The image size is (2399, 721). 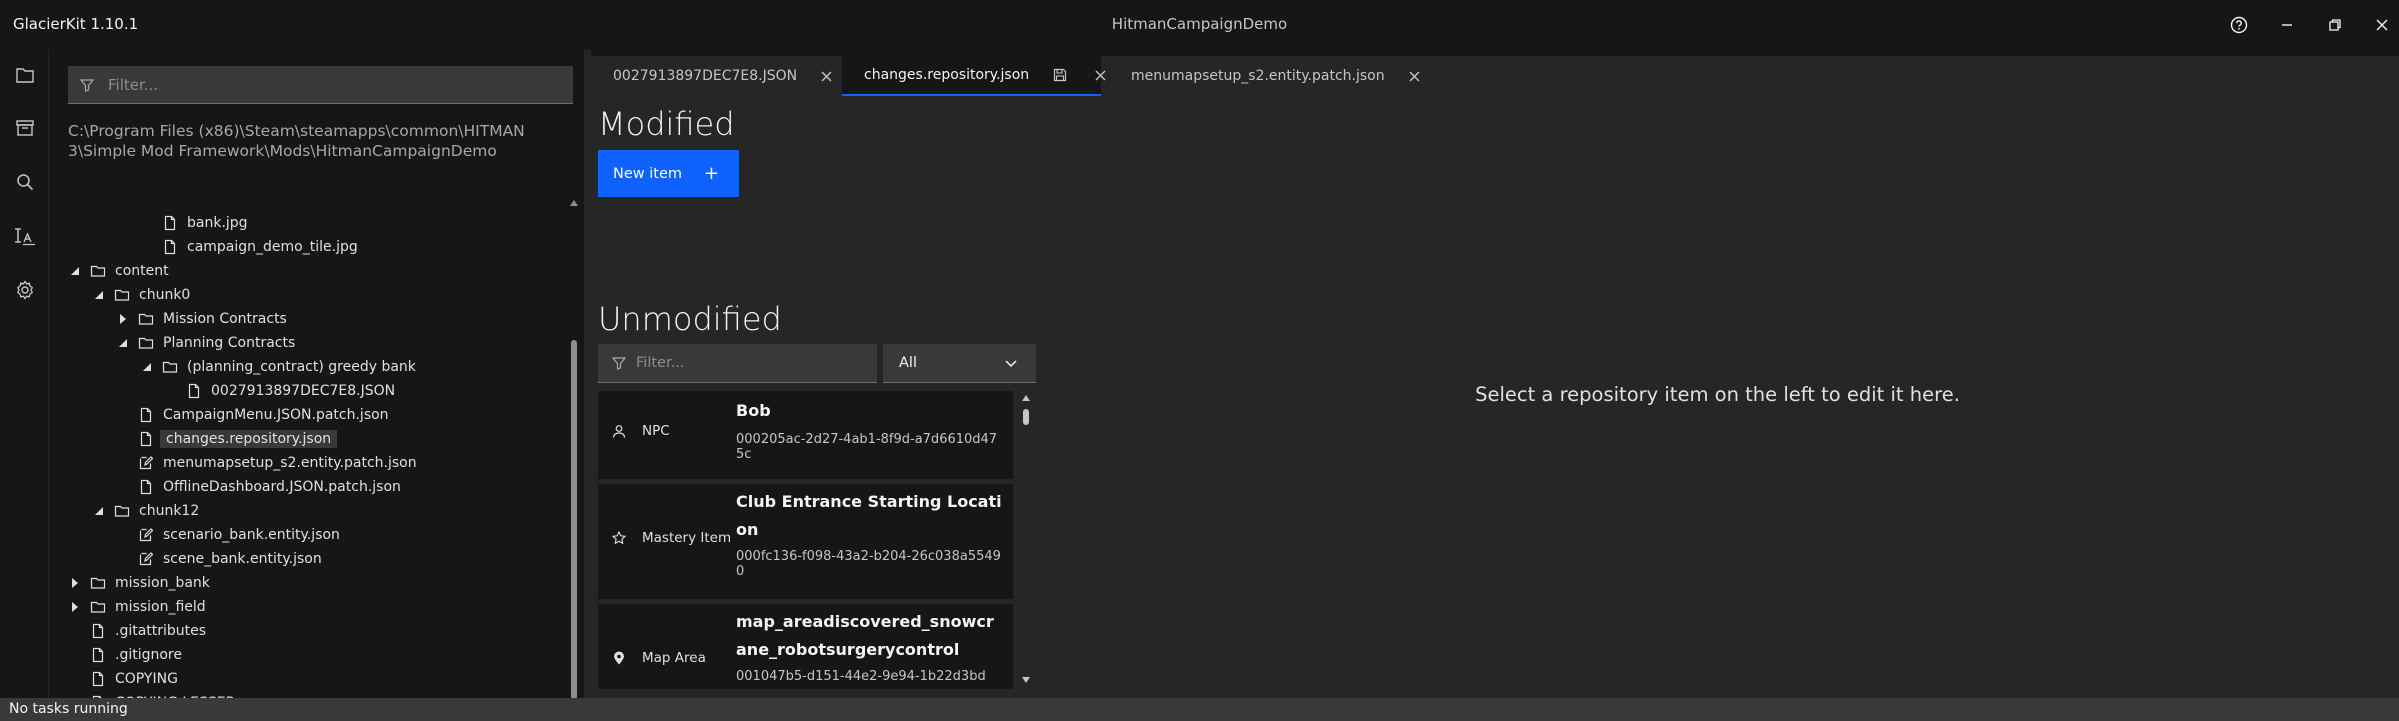 I want to click on star-icon, so click(x=623, y=538).